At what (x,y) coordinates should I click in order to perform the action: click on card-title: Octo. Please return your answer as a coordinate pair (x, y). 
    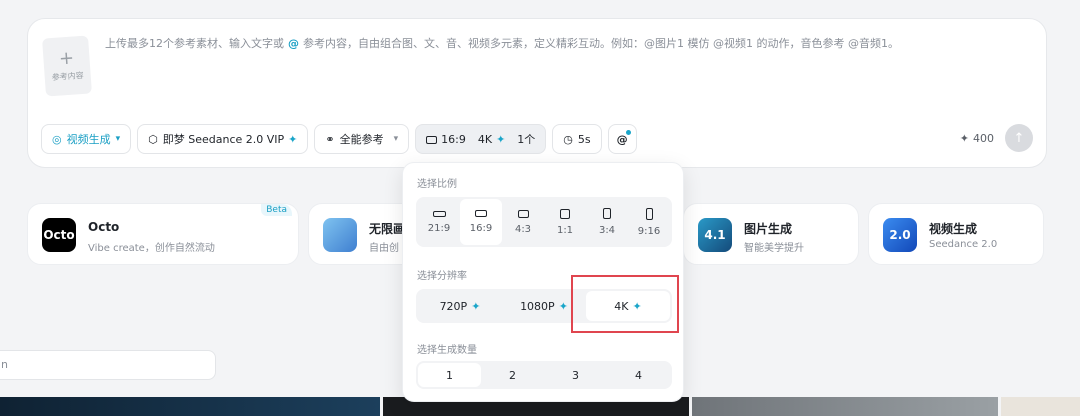
    Looking at the image, I should click on (104, 227).